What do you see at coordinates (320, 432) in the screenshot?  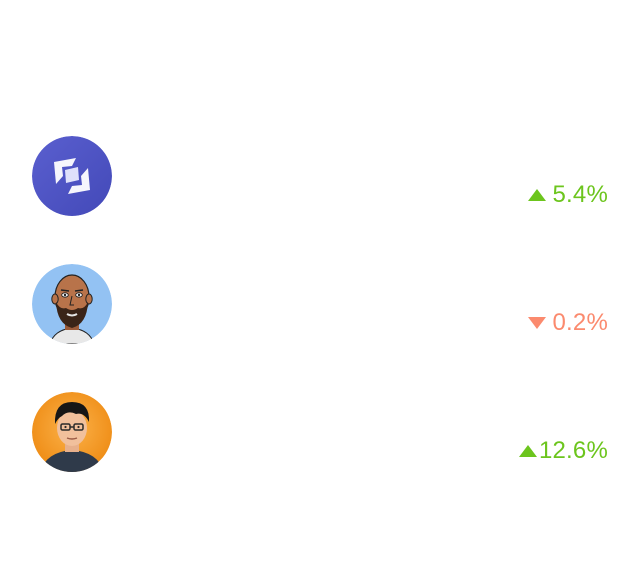 I see `list-item: 12.6%` at bounding box center [320, 432].